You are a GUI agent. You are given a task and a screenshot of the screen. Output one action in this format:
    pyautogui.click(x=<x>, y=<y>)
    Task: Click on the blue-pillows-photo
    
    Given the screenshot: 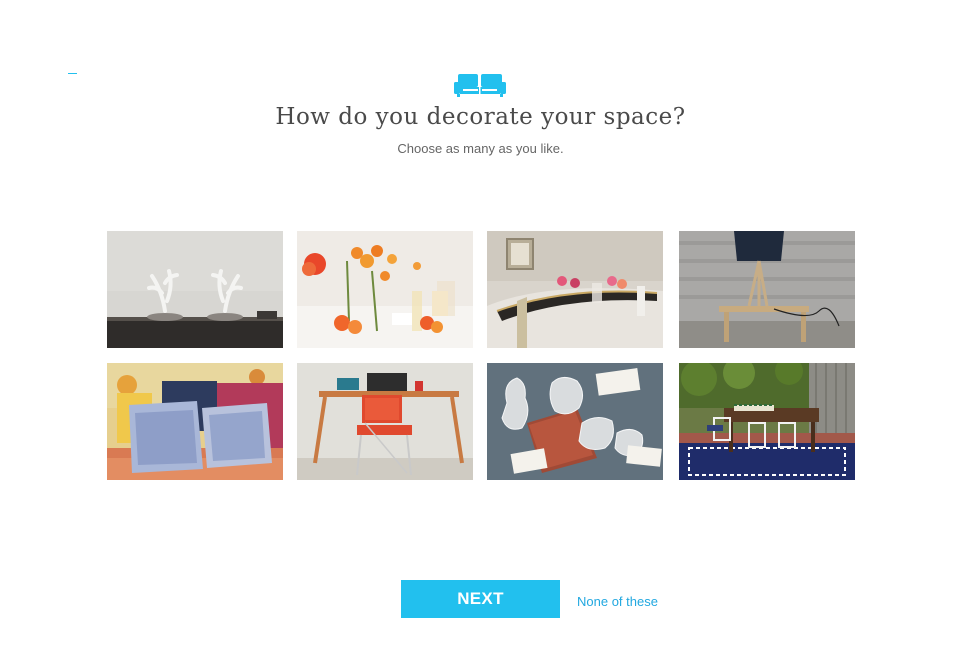 What is the action you would take?
    pyautogui.click(x=195, y=421)
    